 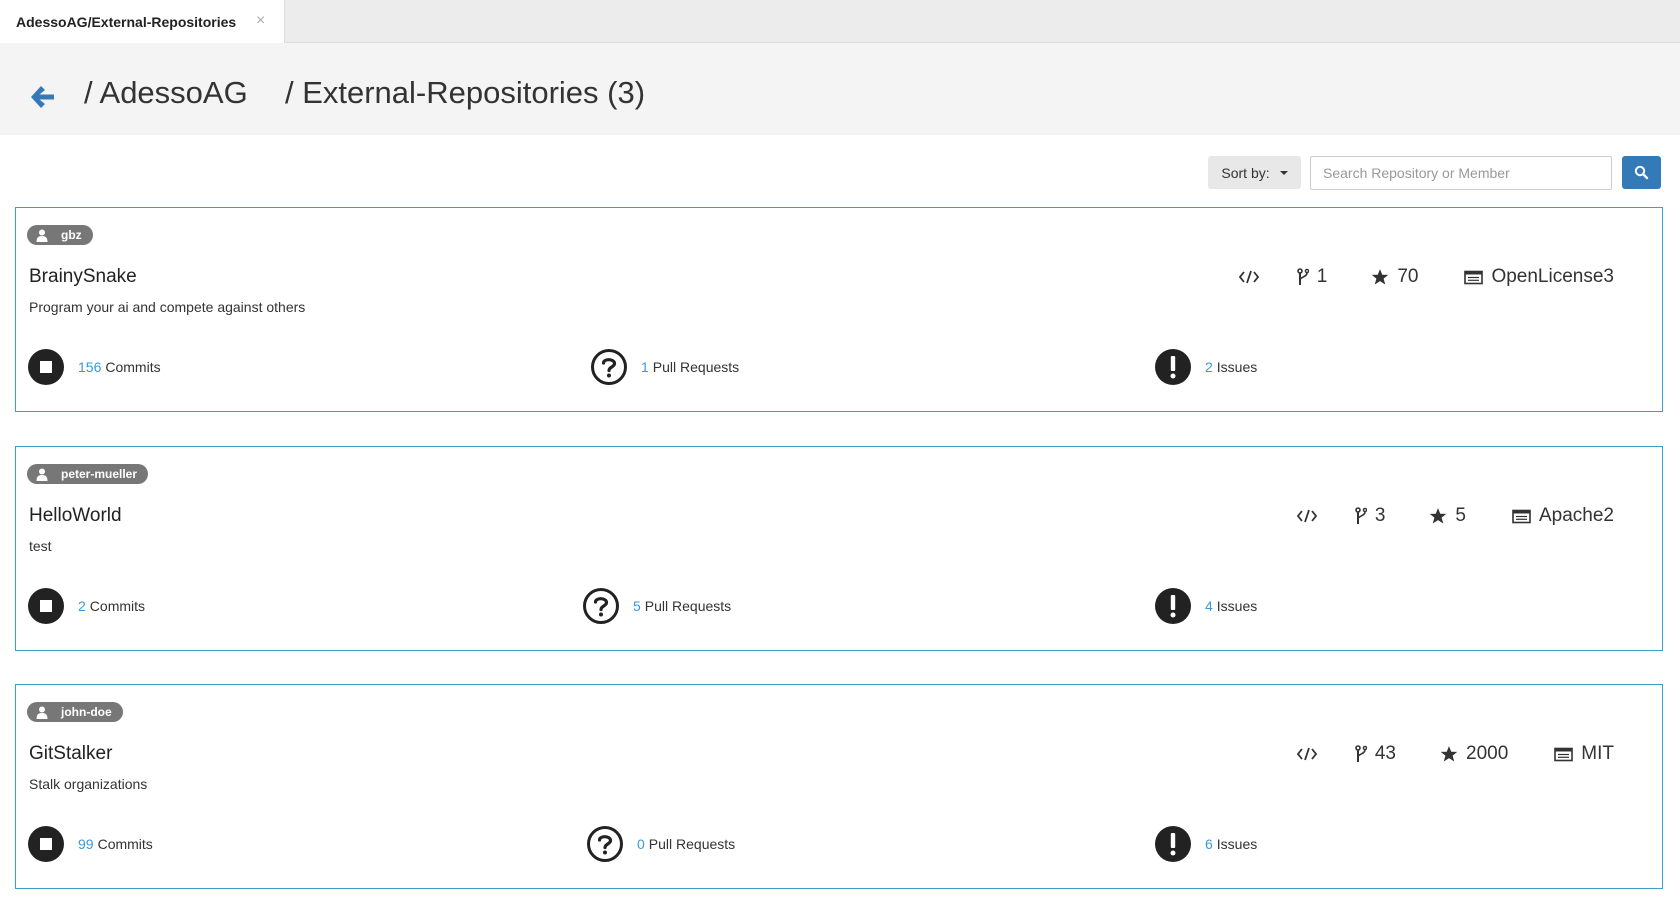 I want to click on tab-repositories: AdessoAG/External-Repositories ×, so click(x=142, y=22).